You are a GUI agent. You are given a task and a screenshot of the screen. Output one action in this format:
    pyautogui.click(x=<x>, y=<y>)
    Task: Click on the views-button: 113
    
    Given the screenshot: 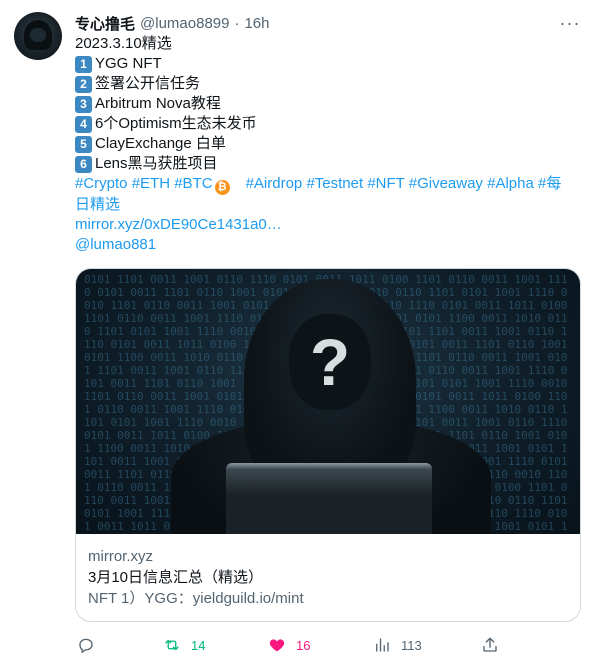 What is the action you would take?
    pyautogui.click(x=397, y=645)
    